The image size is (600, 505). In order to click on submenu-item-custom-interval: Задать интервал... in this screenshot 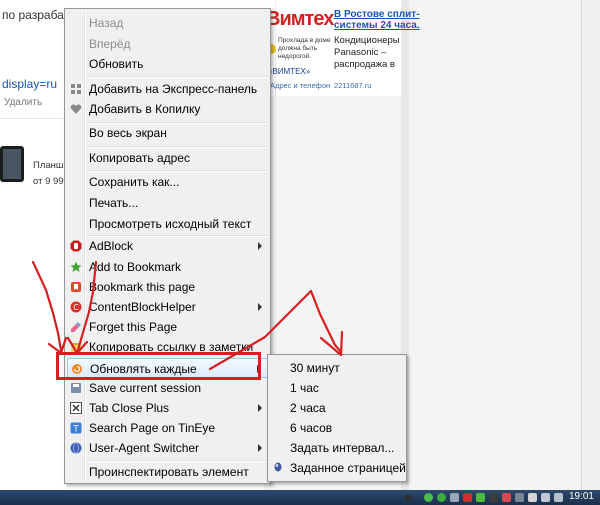, I will do `click(338, 448)`.